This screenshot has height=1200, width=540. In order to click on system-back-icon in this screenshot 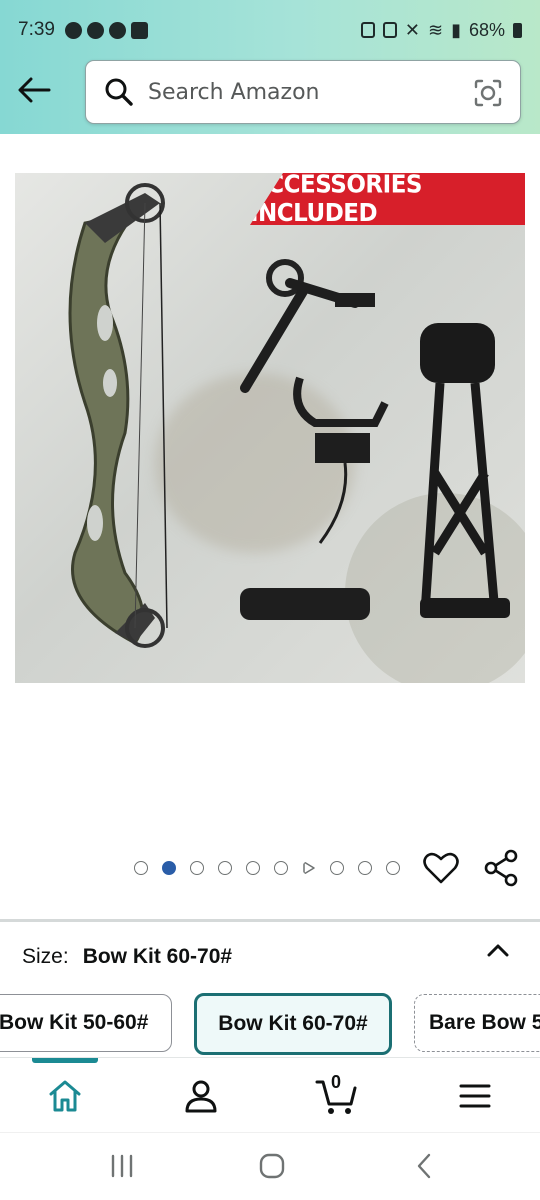, I will do `click(425, 1166)`.